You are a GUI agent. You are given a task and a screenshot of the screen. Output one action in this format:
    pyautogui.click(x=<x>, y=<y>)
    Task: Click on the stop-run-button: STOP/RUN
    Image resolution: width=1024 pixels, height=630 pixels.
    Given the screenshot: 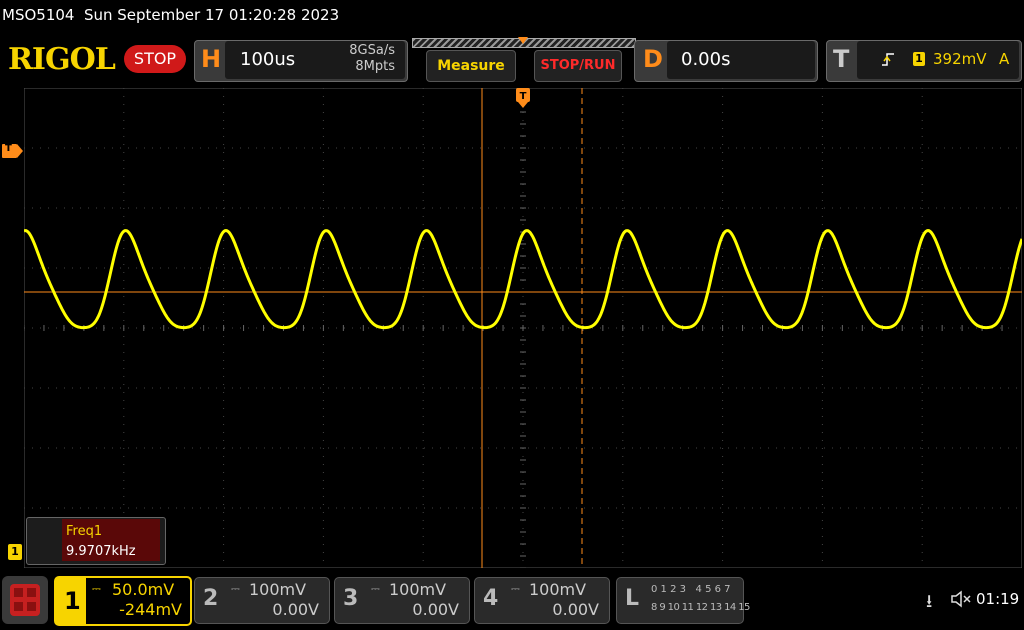 What is the action you would take?
    pyautogui.click(x=578, y=66)
    